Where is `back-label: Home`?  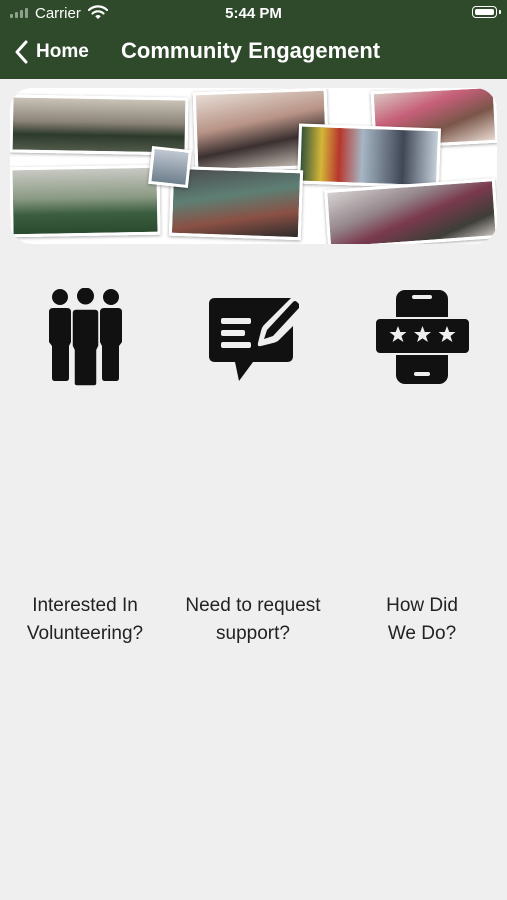 back-label: Home is located at coordinates (62, 51).